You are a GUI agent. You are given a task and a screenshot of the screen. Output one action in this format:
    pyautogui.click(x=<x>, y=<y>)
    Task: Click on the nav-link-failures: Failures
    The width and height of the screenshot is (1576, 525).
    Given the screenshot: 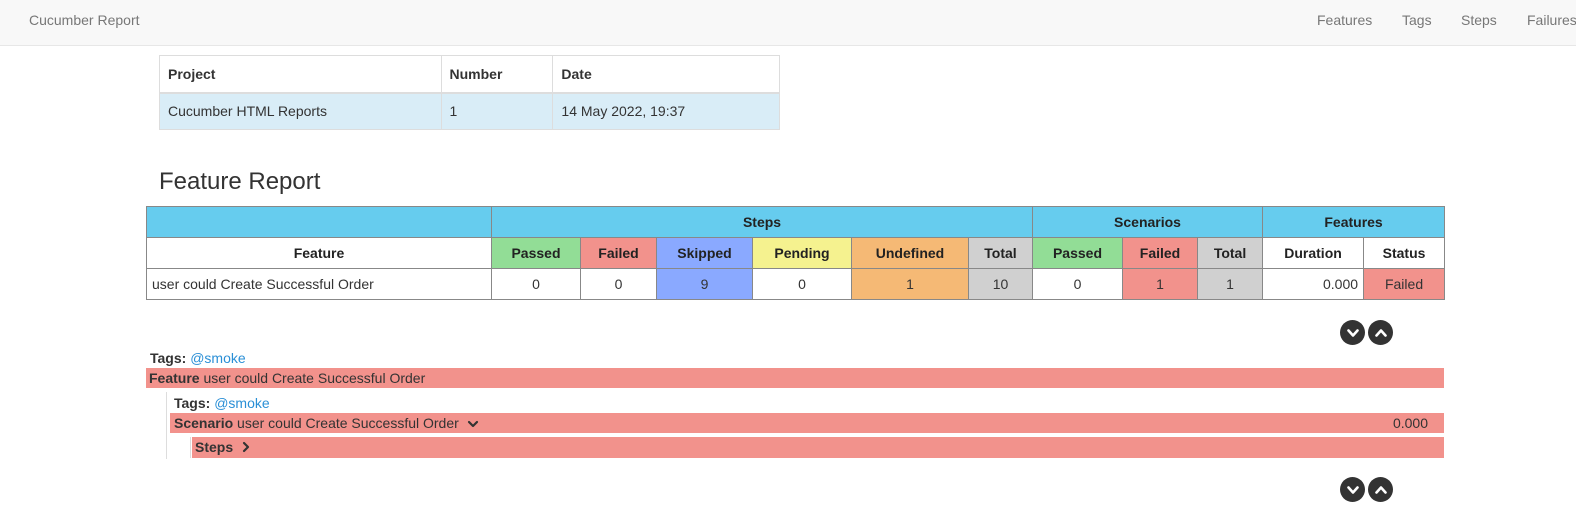 What is the action you would take?
    pyautogui.click(x=1551, y=20)
    